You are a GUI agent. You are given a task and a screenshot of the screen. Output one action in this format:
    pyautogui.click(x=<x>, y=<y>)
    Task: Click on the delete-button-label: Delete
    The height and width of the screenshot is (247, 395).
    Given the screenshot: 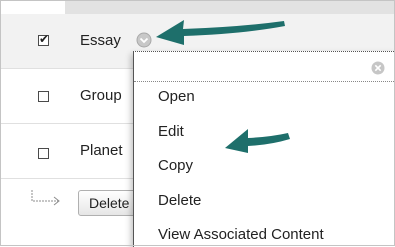 What is the action you would take?
    pyautogui.click(x=109, y=203)
    